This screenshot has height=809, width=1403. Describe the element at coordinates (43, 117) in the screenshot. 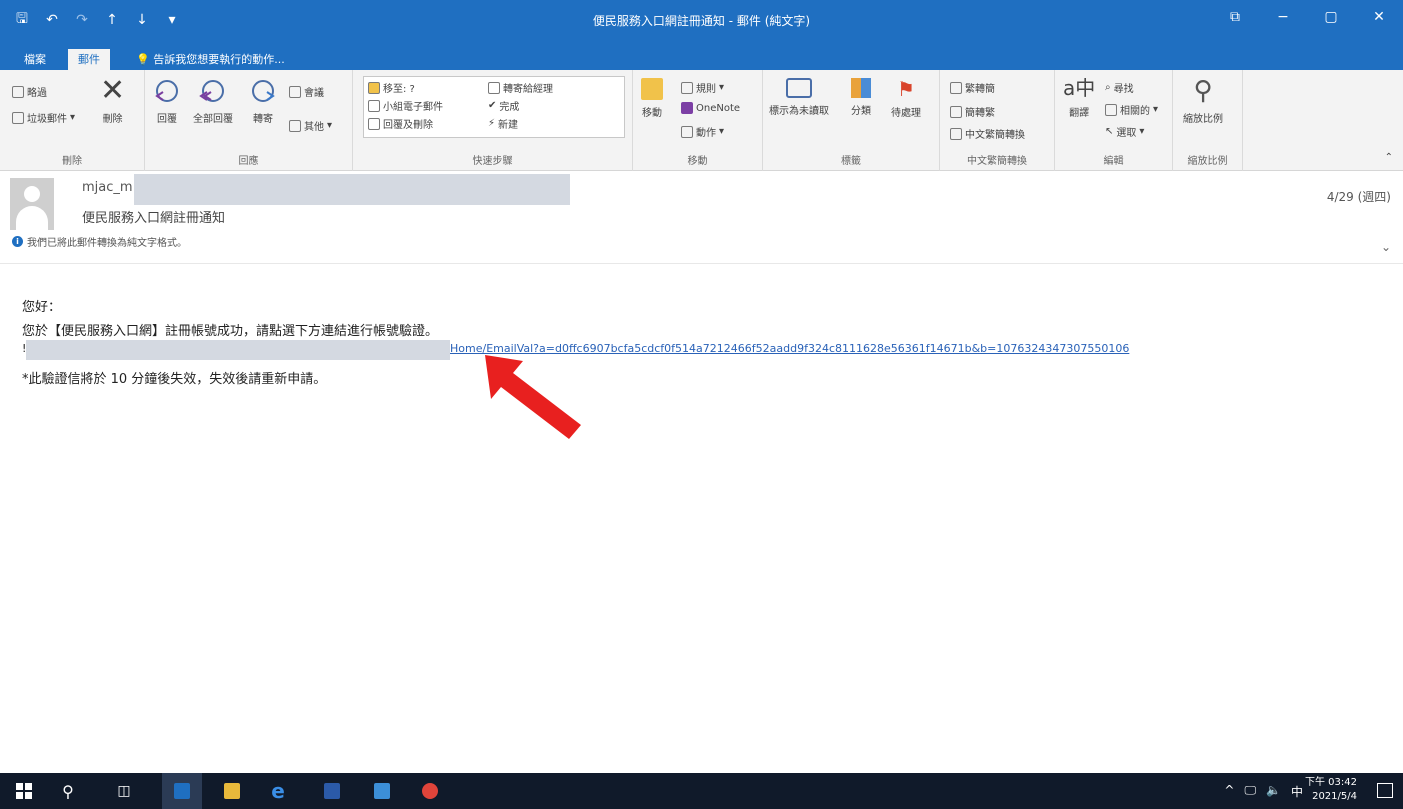

I see `junk-button: 垃圾郵件 ▾` at that location.